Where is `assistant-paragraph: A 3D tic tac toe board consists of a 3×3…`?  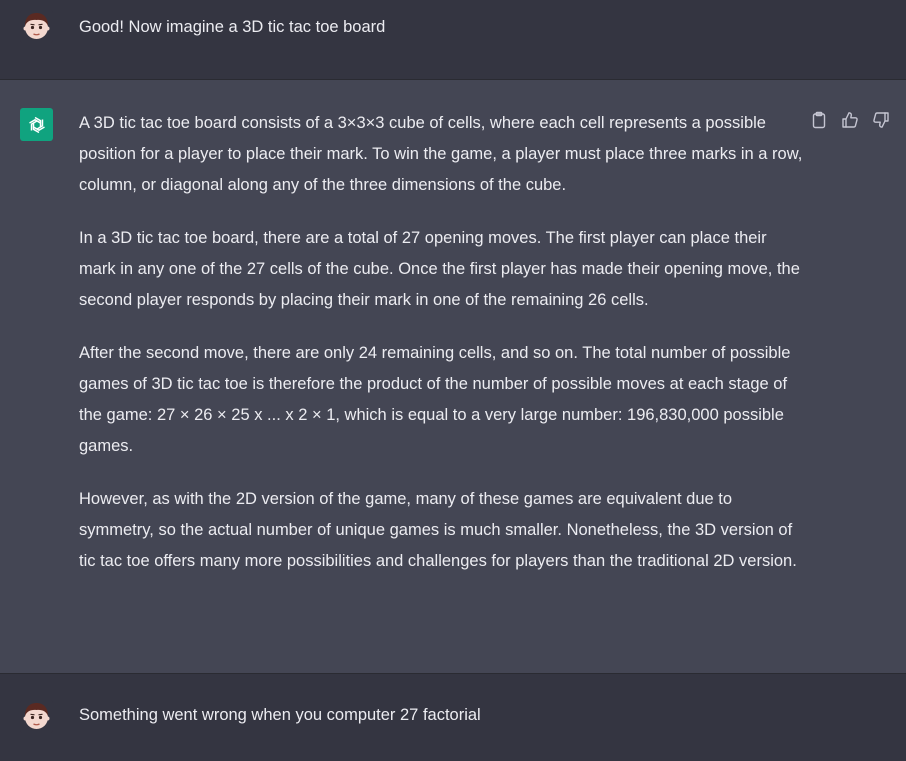 assistant-paragraph: A 3D tic tac toe board consists of a 3×3… is located at coordinates (441, 154).